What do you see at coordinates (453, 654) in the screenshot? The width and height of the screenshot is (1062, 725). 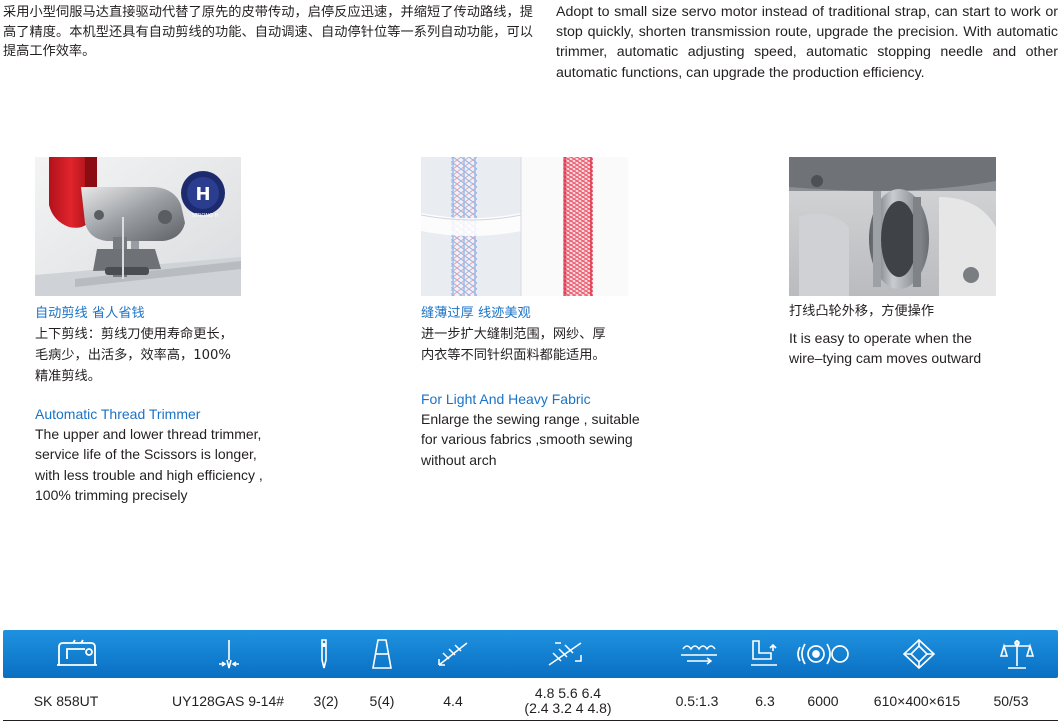 I see `stitch-length-icon` at bounding box center [453, 654].